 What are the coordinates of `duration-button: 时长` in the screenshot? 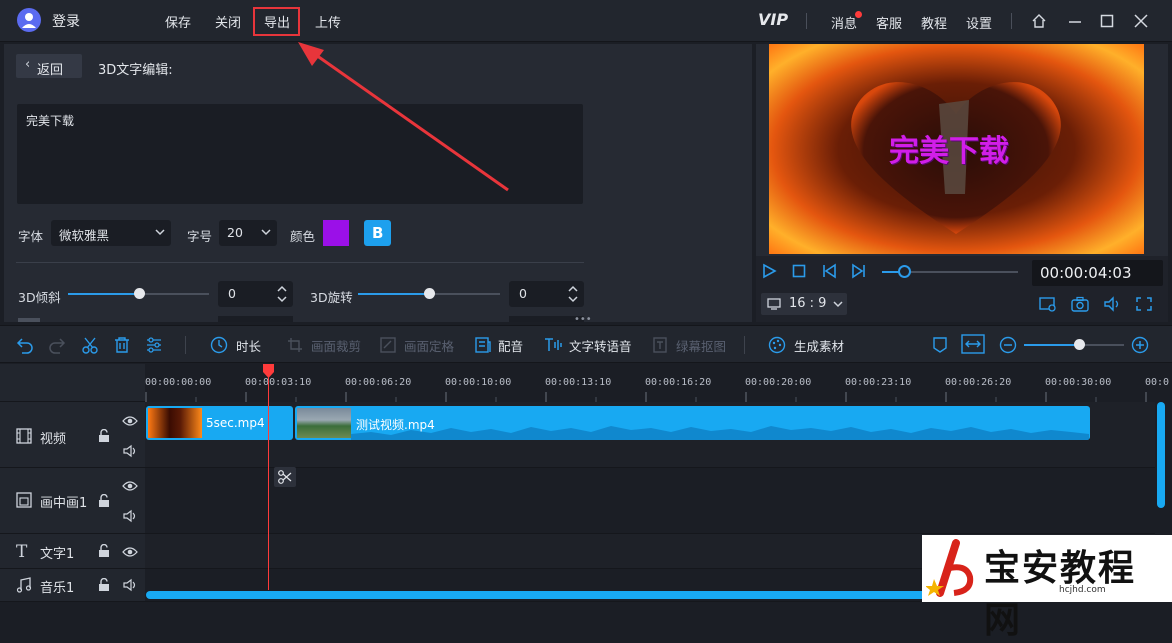 It's located at (248, 345).